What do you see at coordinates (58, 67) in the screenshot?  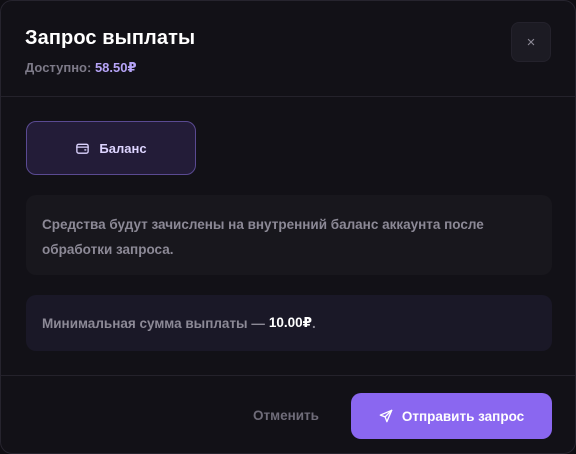 I see `available-label: Доступно:` at bounding box center [58, 67].